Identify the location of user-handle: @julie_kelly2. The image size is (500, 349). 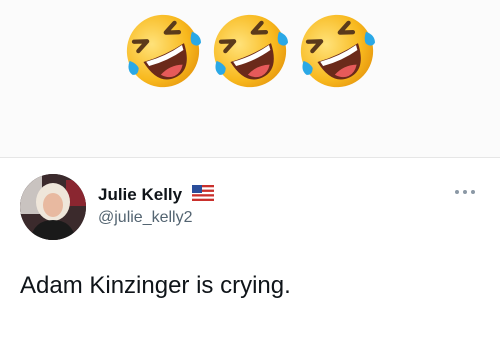
(145, 218).